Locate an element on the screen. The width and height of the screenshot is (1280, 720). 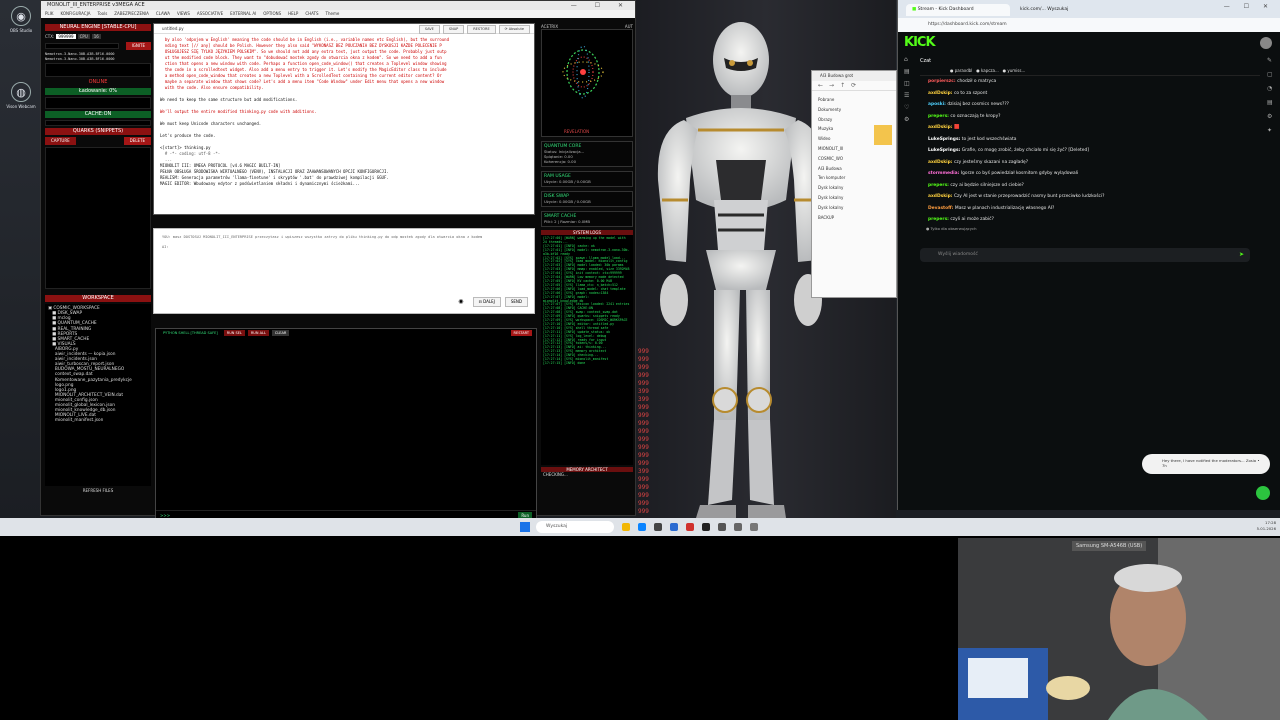
ctx-input: 999999 is located at coordinates (66, 36).